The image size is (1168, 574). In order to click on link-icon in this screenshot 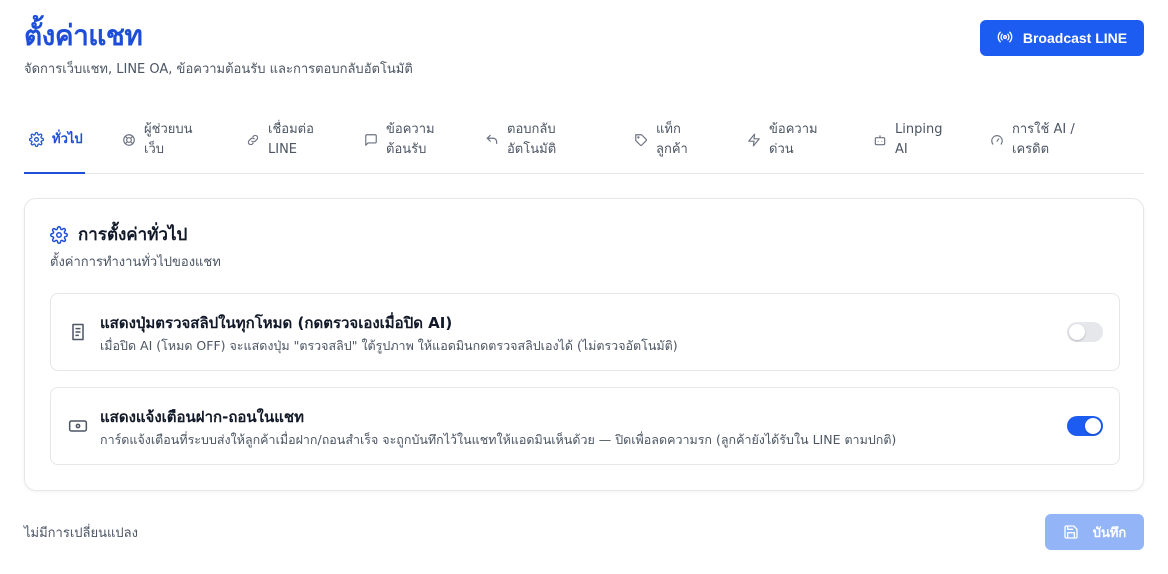, I will do `click(252, 139)`.